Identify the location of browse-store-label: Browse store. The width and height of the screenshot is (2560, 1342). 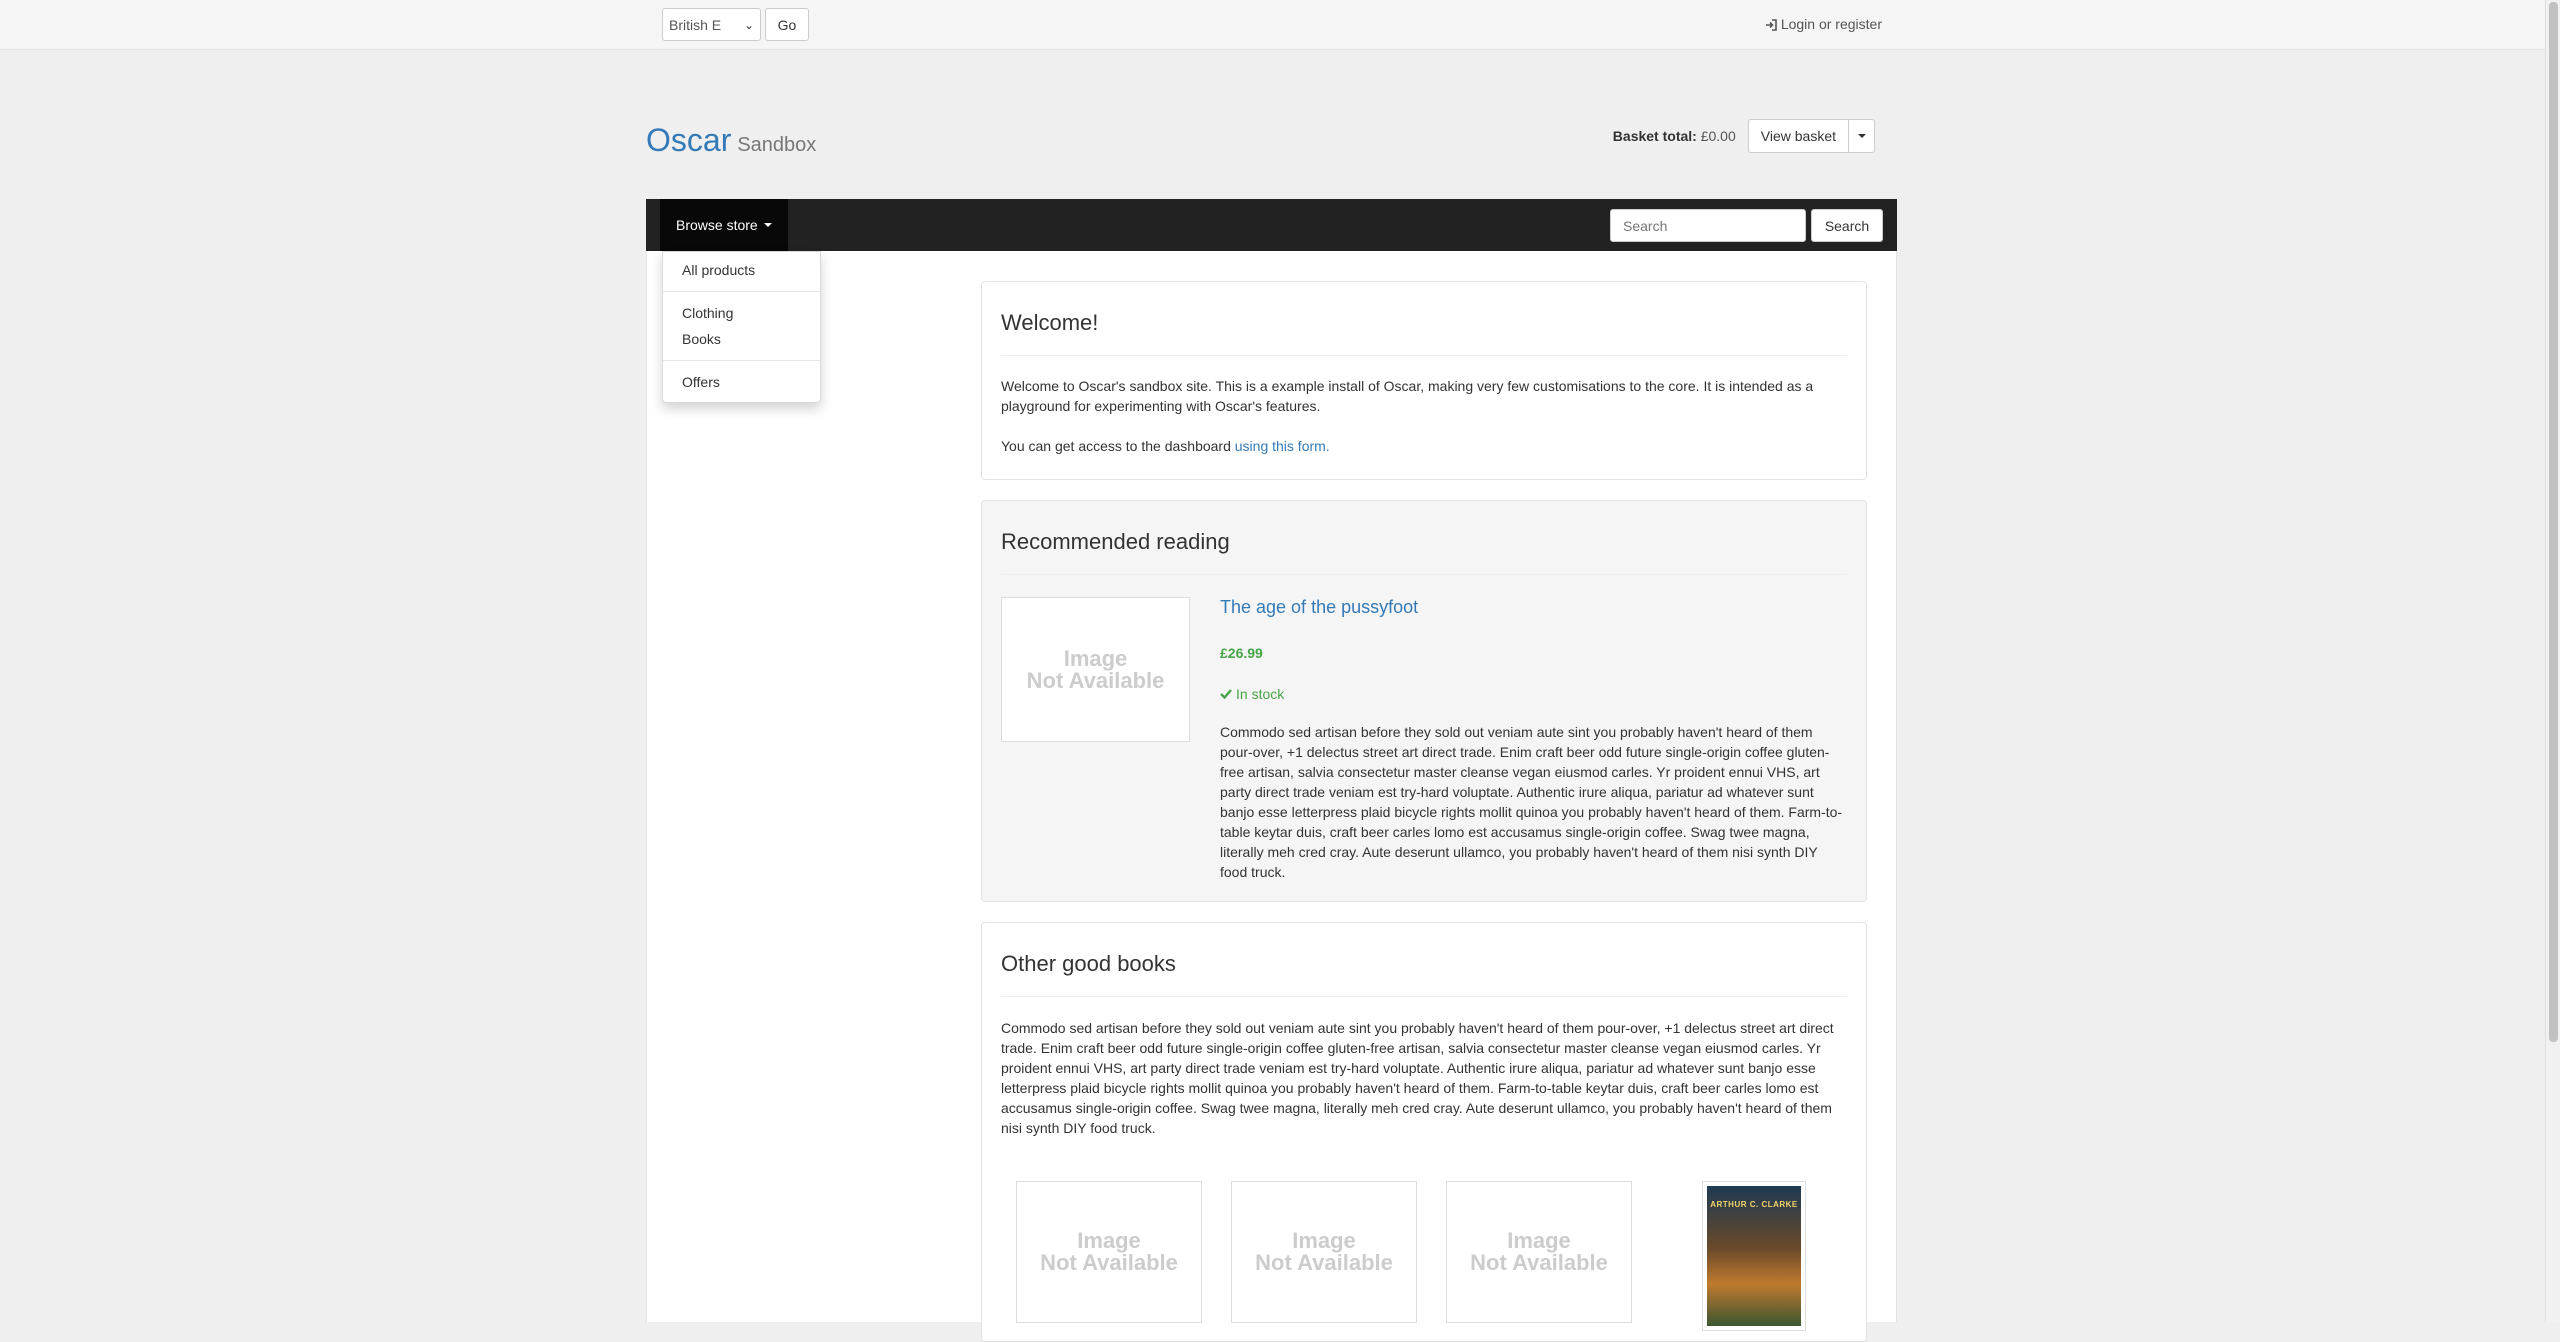
(717, 225).